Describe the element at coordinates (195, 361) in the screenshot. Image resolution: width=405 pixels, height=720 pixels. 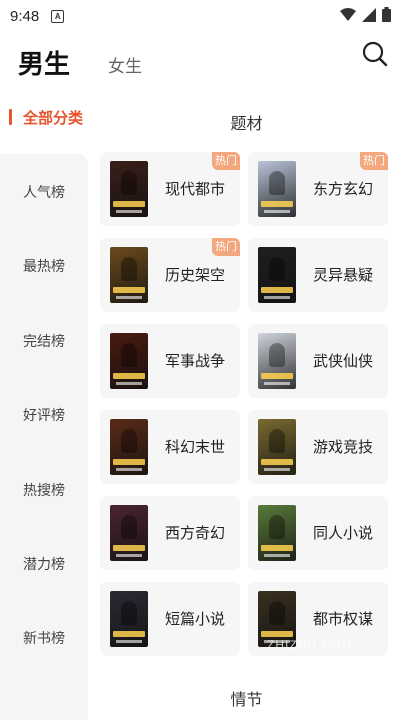
I see `category-label: 军事战争` at that location.